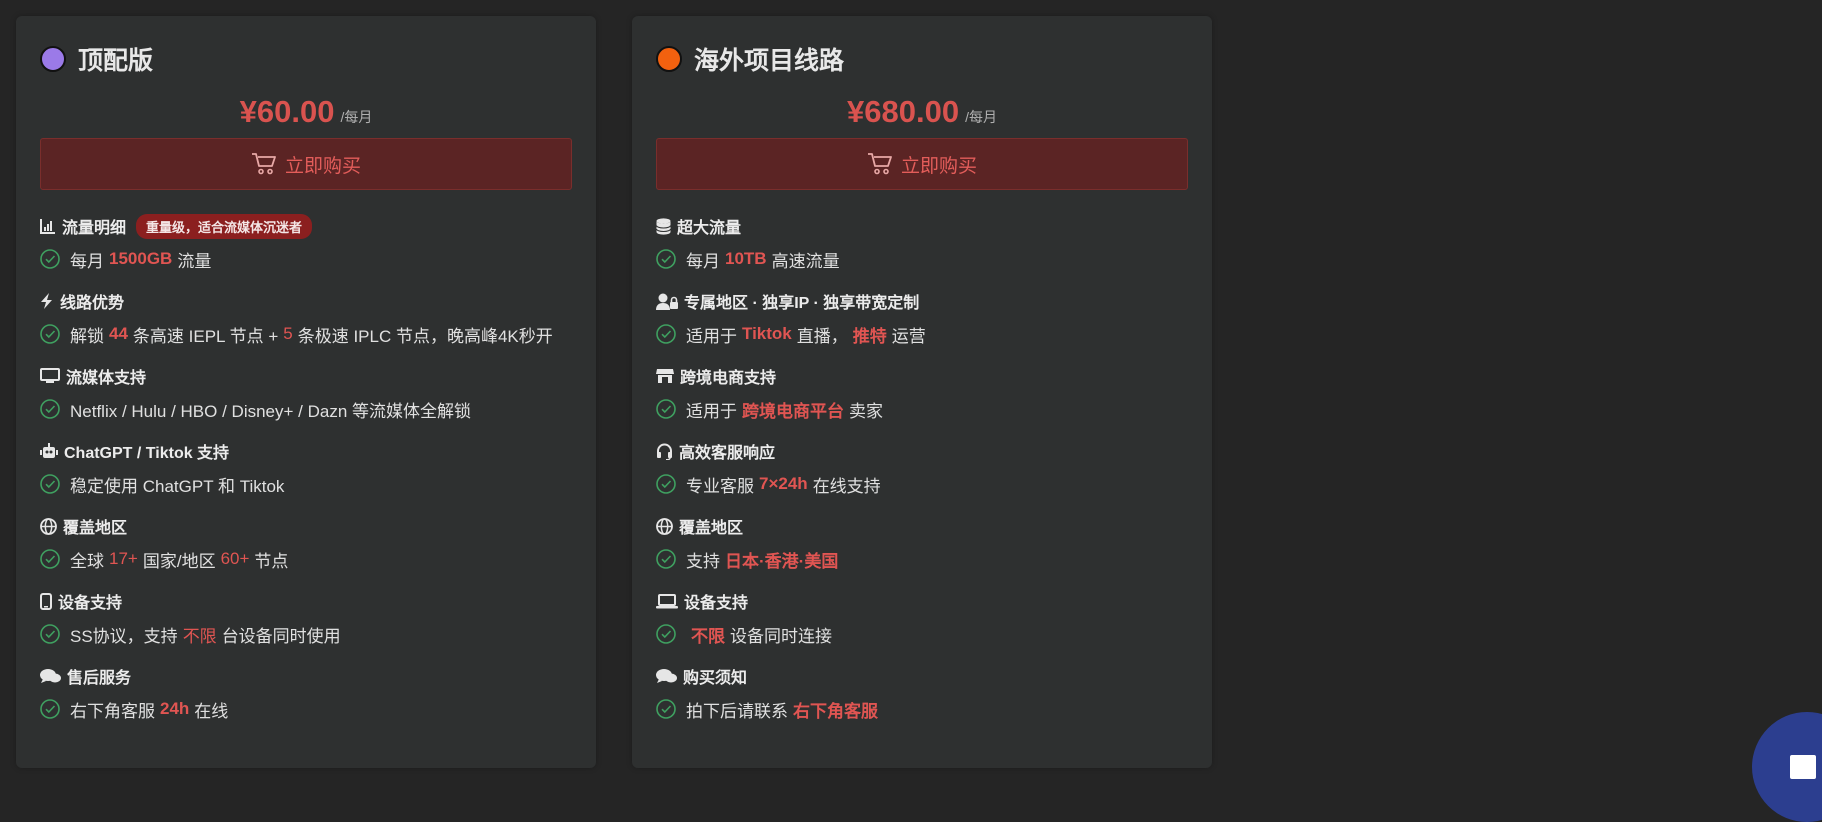  I want to click on plan-header: 顶配版, so click(306, 59).